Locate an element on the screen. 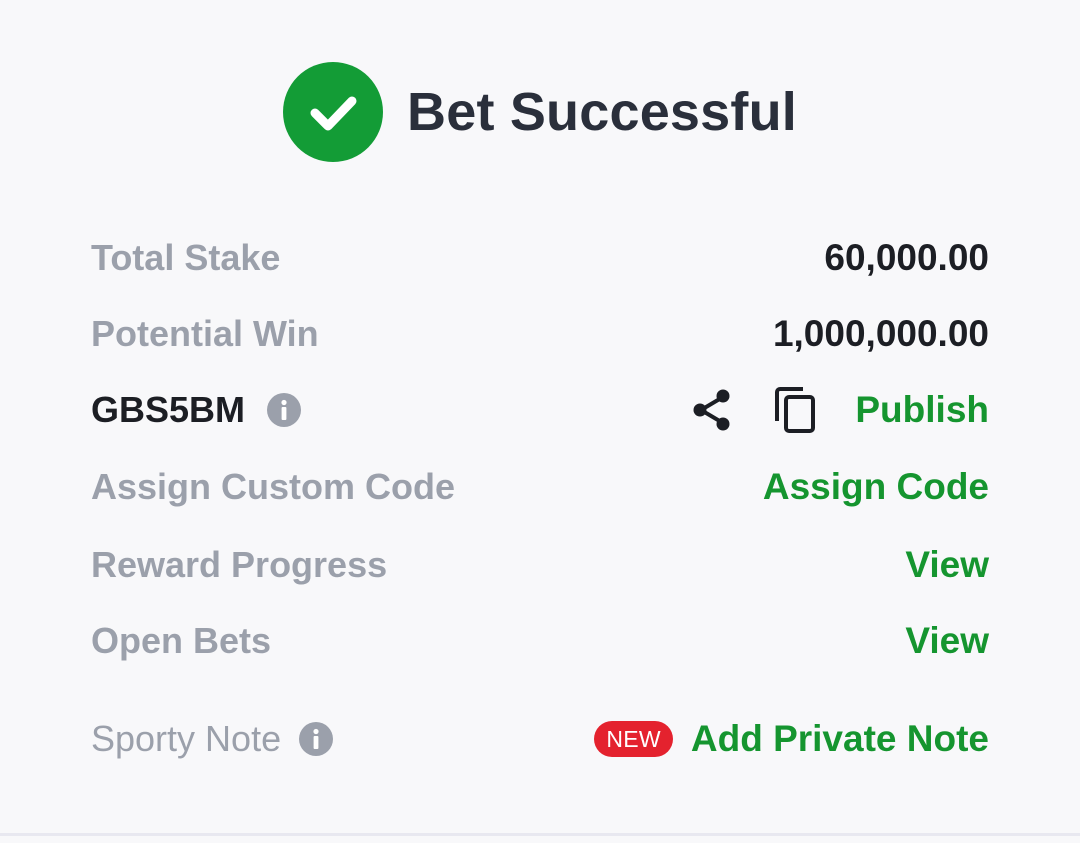  total-stake-label: Total Stake is located at coordinates (186, 257).